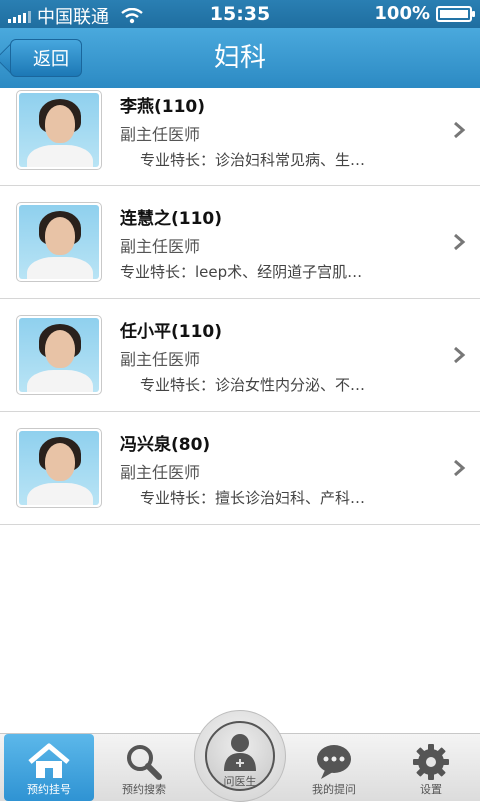 The image size is (480, 802). I want to click on tab-settings: 设置, so click(431, 767).